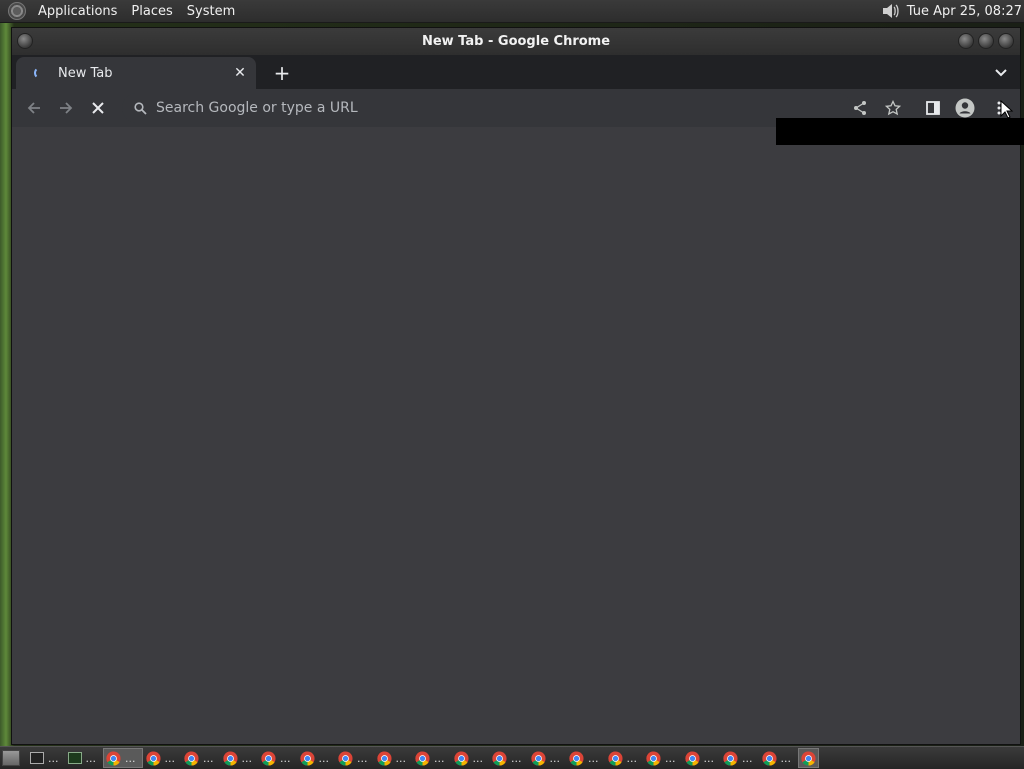 Image resolution: width=1024 pixels, height=769 pixels. What do you see at coordinates (11, 758) in the screenshot?
I see `show-desktop-button` at bounding box center [11, 758].